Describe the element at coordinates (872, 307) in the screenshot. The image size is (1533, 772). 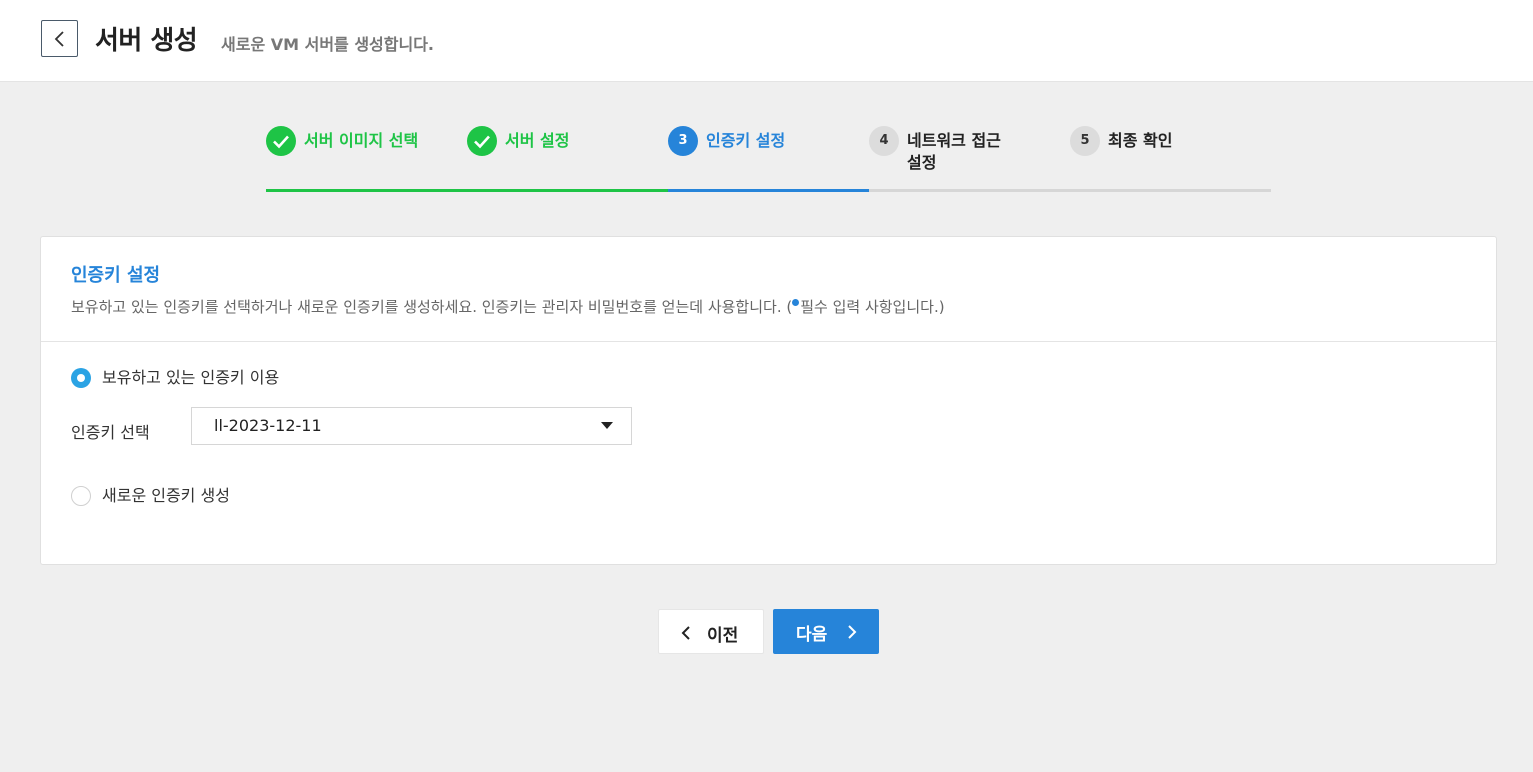
I see `required-note: 필수 입력 사항입니다.)` at that location.